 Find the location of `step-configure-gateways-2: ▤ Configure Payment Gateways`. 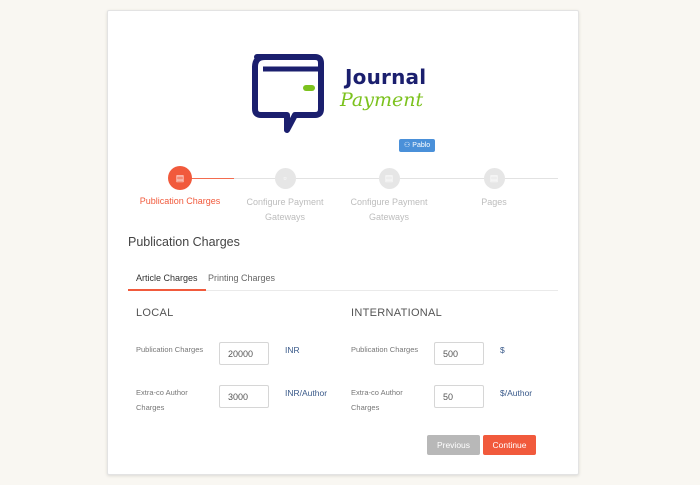

step-configure-gateways-2: ▤ Configure Payment Gateways is located at coordinates (389, 196).